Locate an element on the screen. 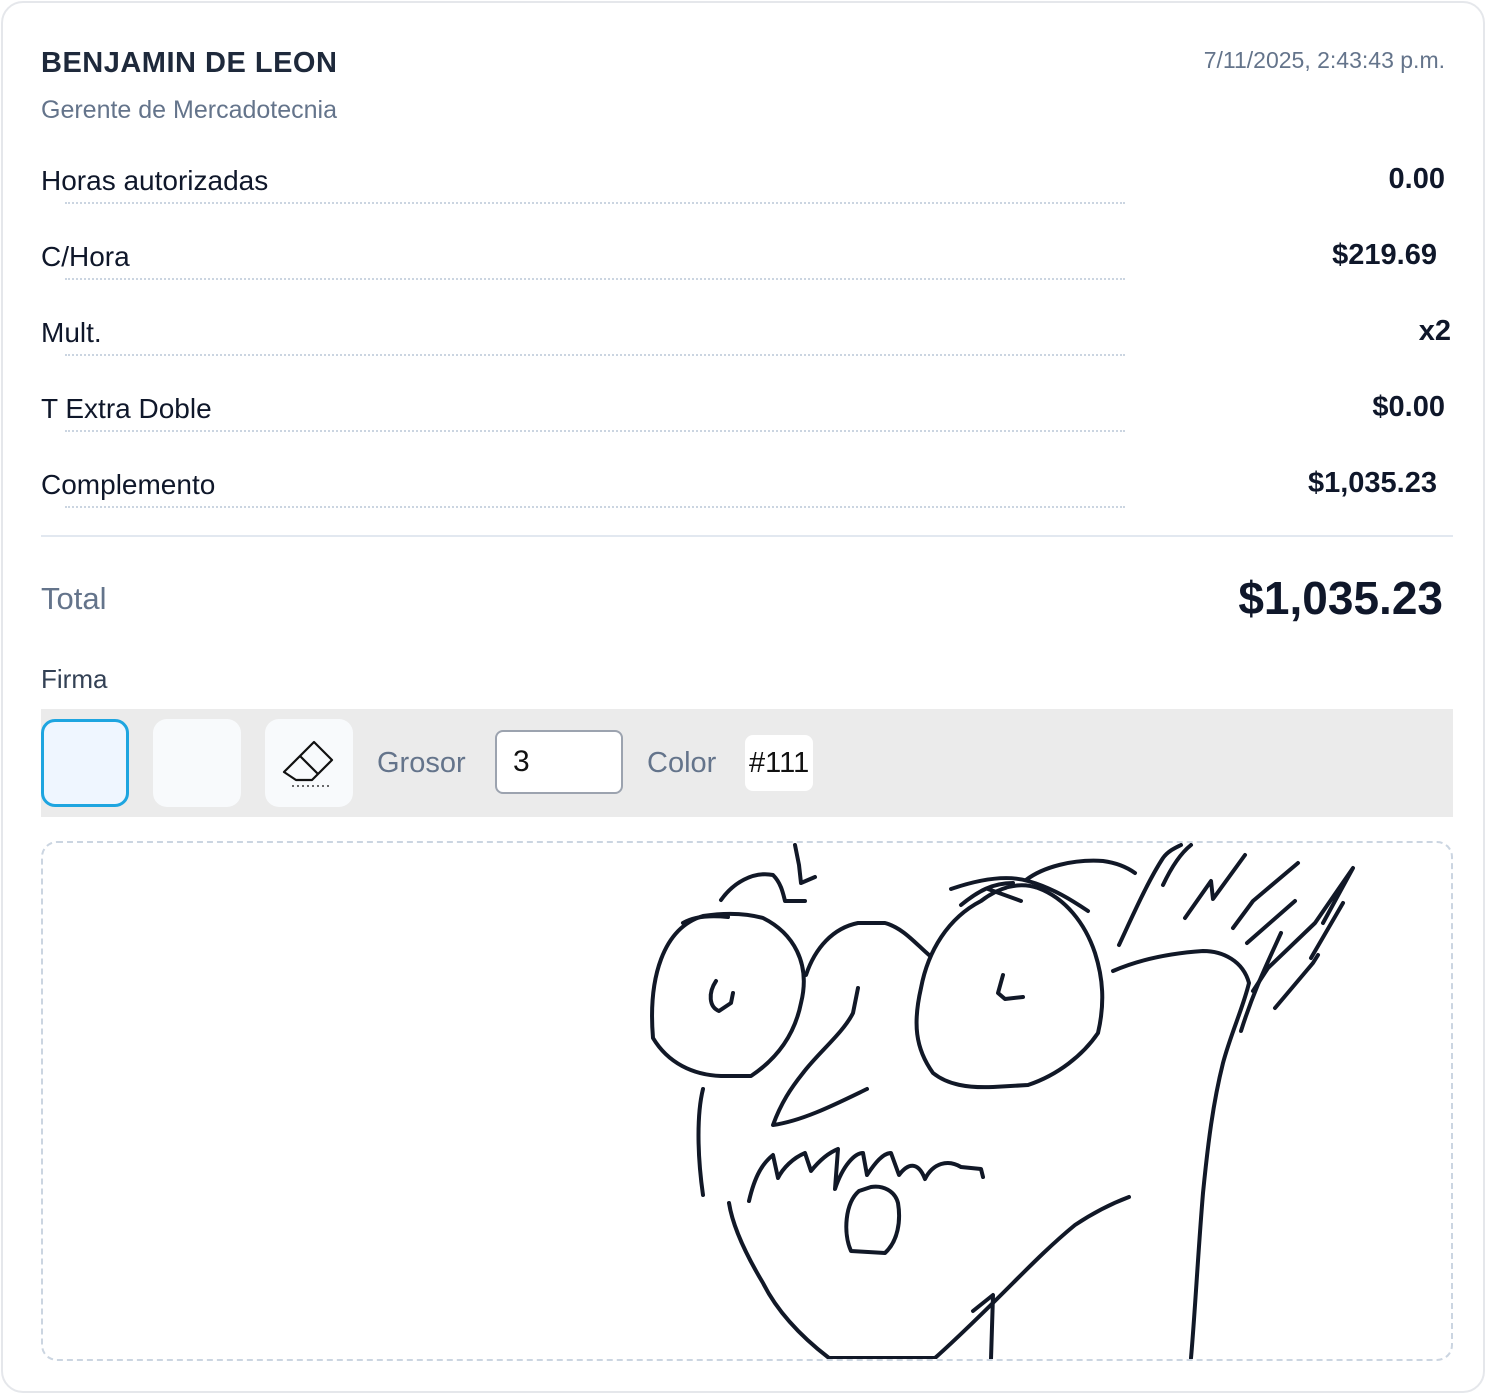 The height and width of the screenshot is (1396, 1488). employee-role: Gerente de Mercadotecnia is located at coordinates (189, 110).